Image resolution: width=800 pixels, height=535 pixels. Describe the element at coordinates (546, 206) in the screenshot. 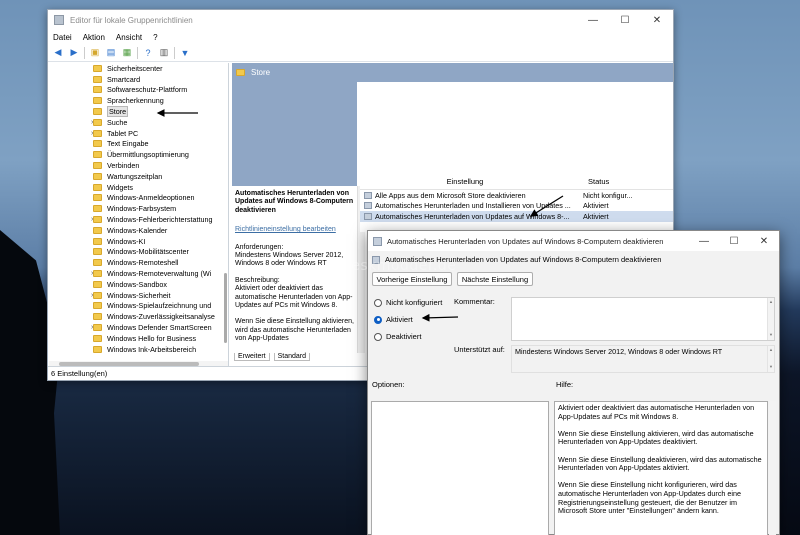

I see `arrow-to-setting` at that location.